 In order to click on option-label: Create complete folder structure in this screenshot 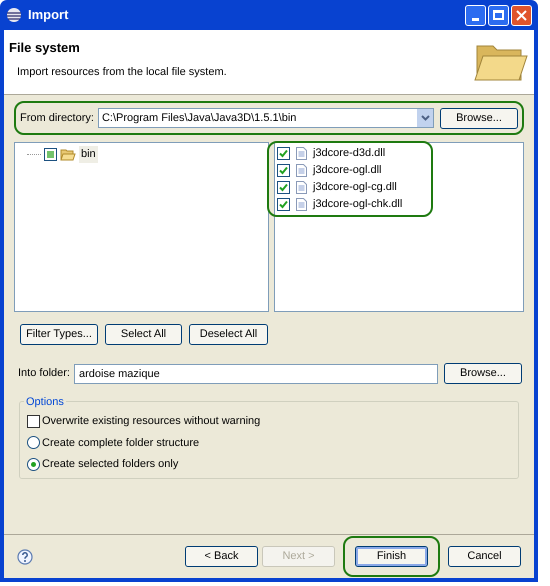, I will do `click(121, 443)`.